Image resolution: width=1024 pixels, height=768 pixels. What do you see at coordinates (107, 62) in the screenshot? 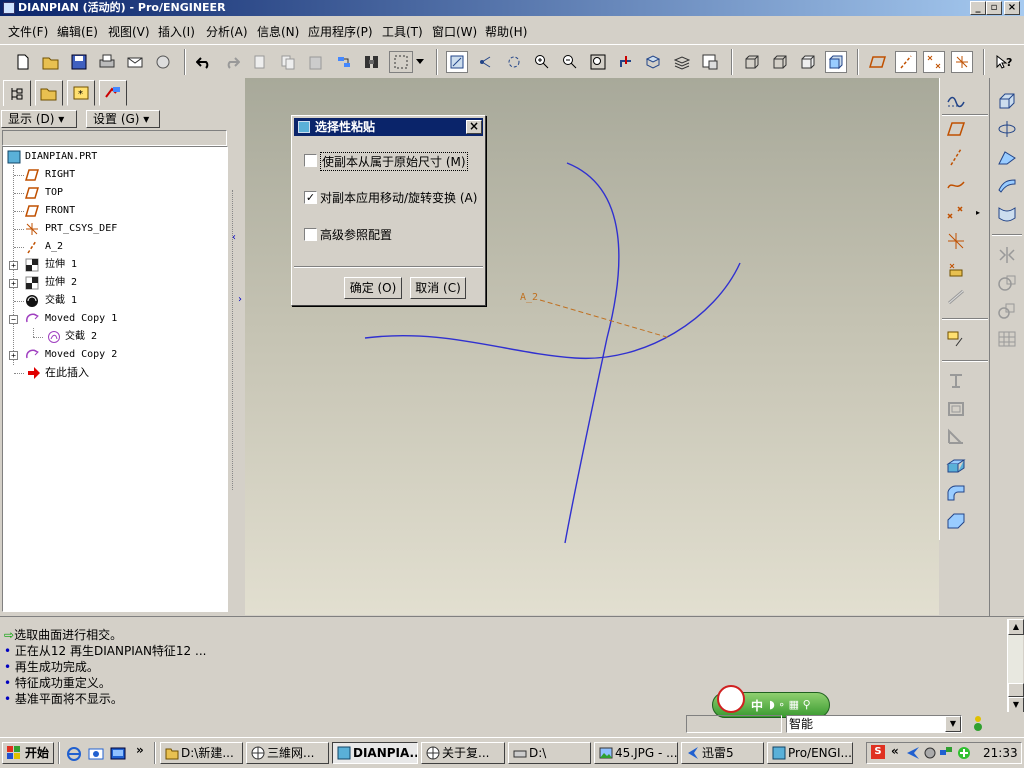
I see `print-icon` at bounding box center [107, 62].